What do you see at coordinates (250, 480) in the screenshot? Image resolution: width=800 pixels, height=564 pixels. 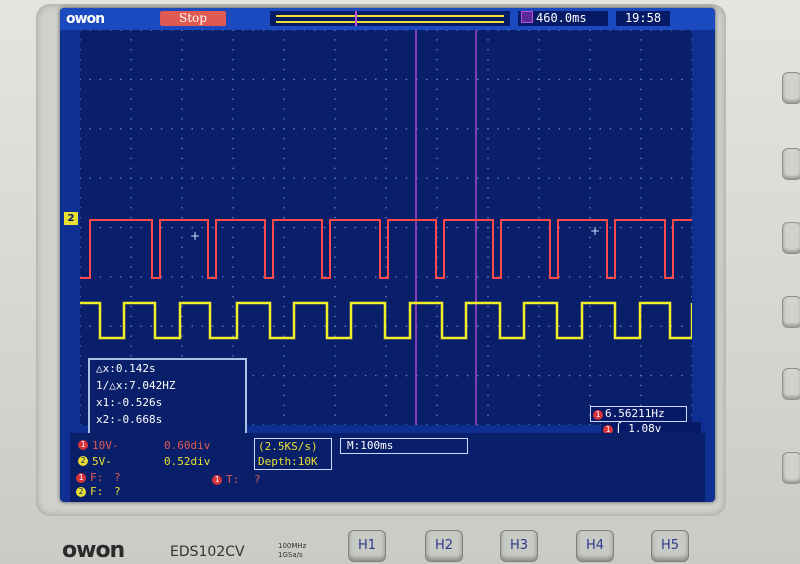 I see `period-measure: 1 T: ?` at bounding box center [250, 480].